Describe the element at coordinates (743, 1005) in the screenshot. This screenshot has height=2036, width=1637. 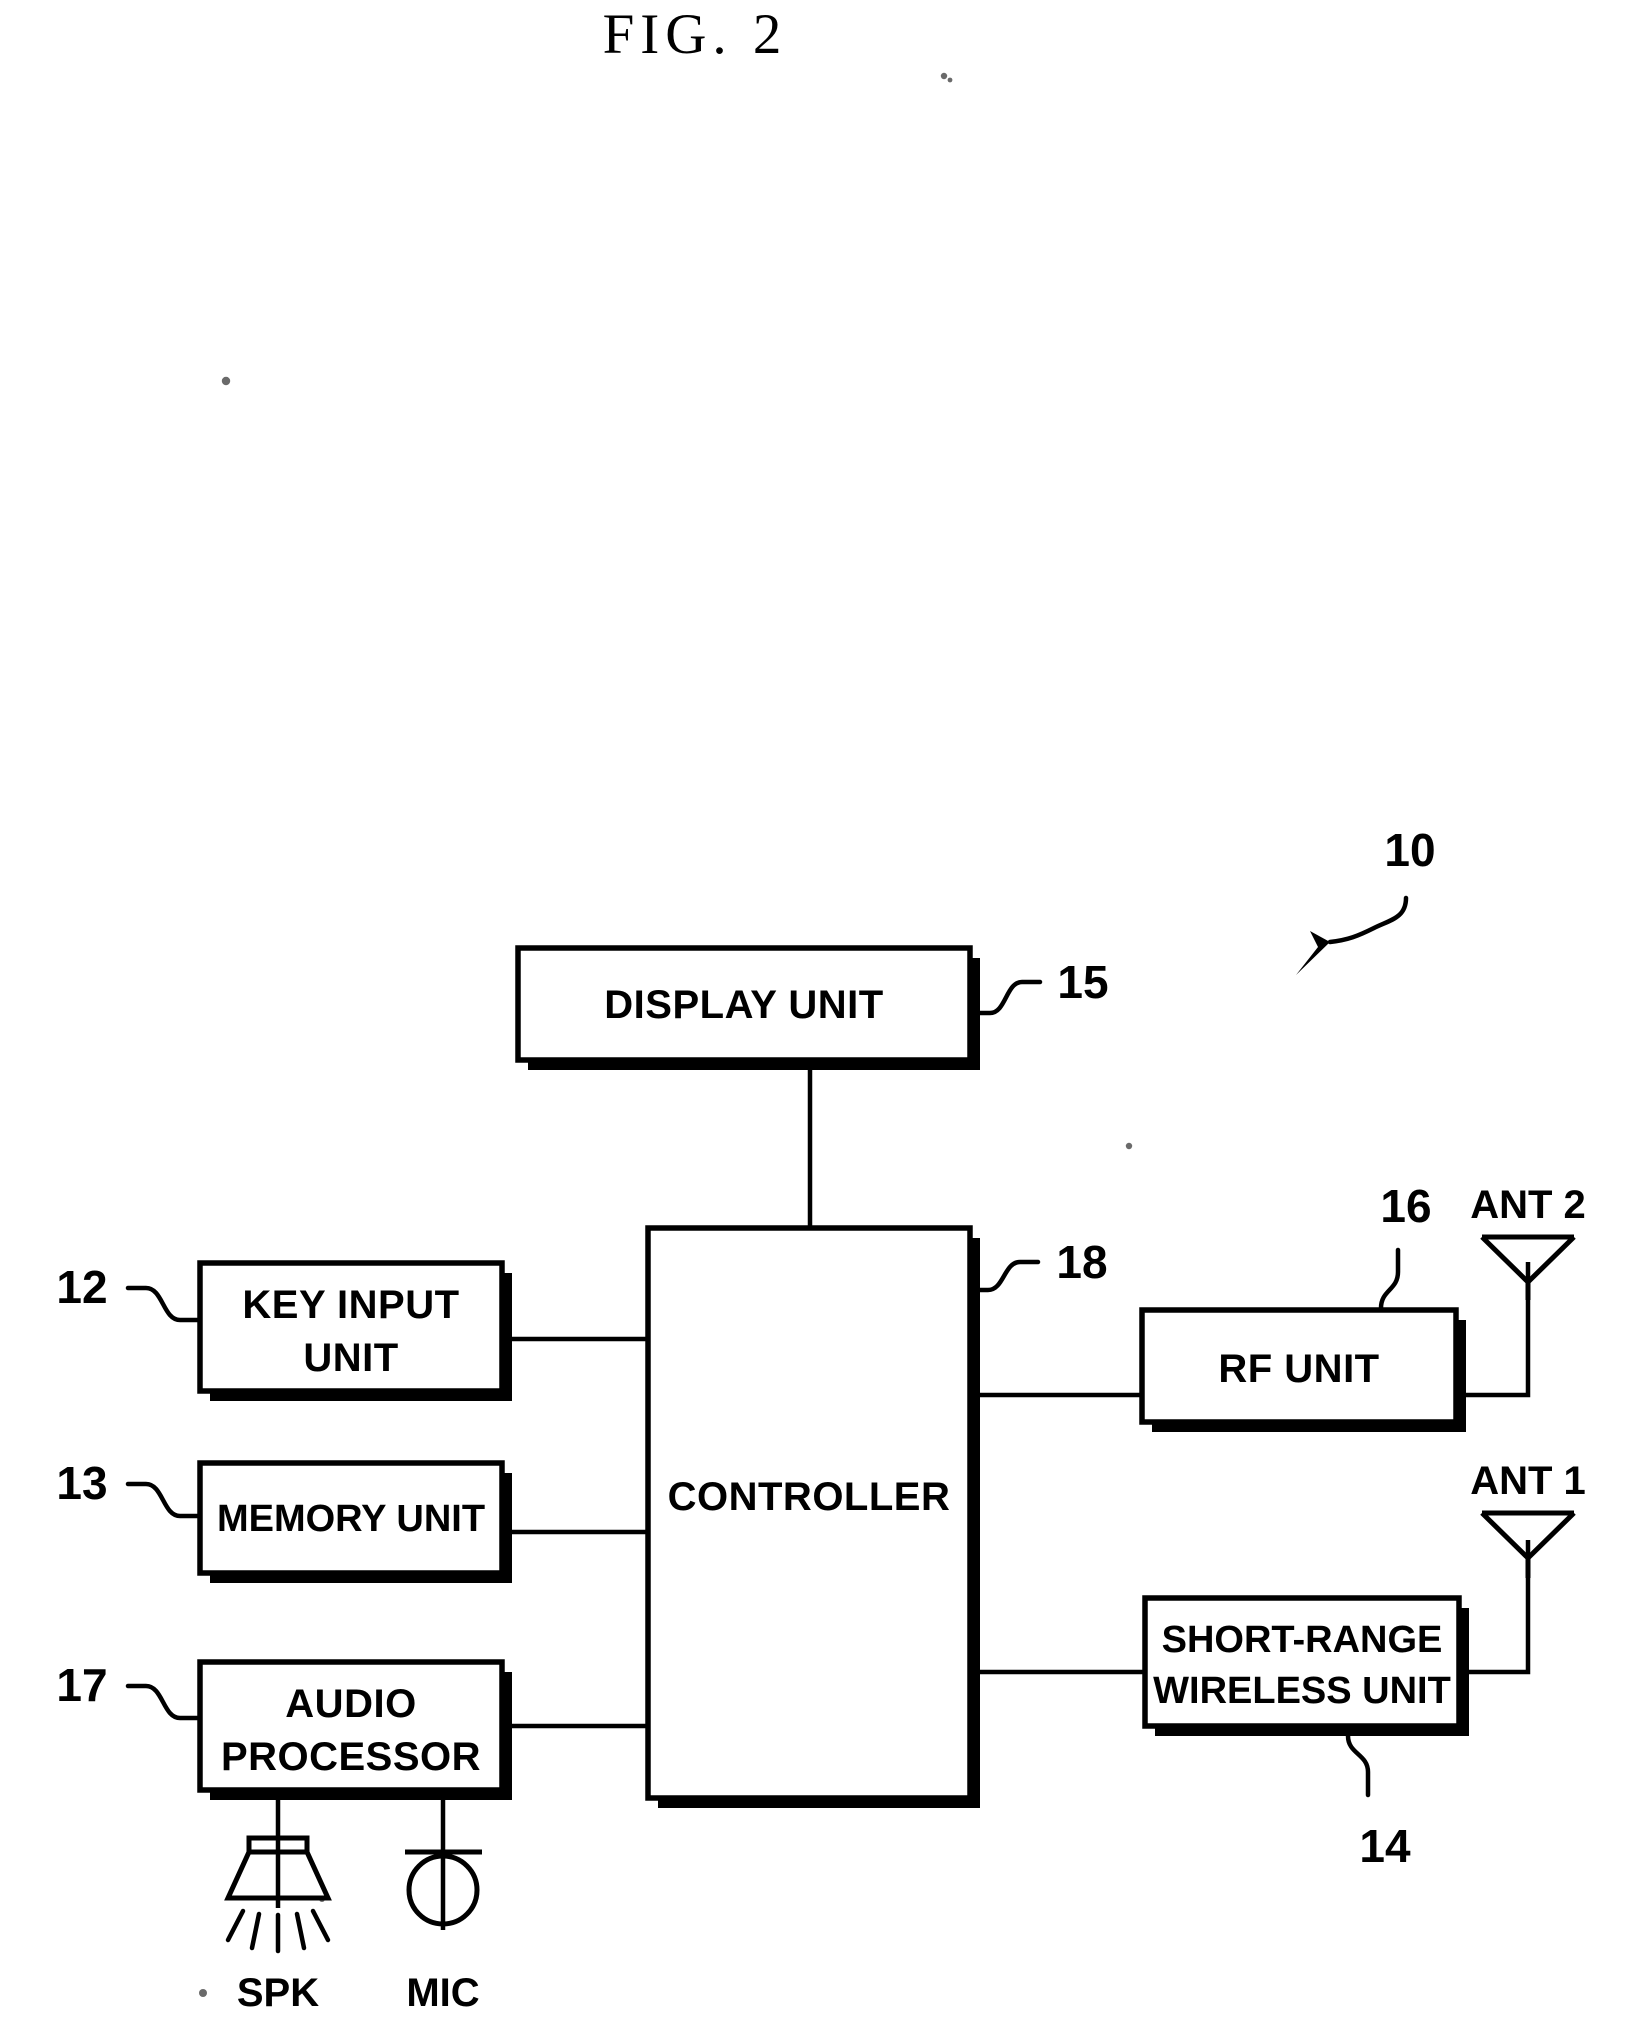
I see `display-unit-label: DISPLAY UNIT` at that location.